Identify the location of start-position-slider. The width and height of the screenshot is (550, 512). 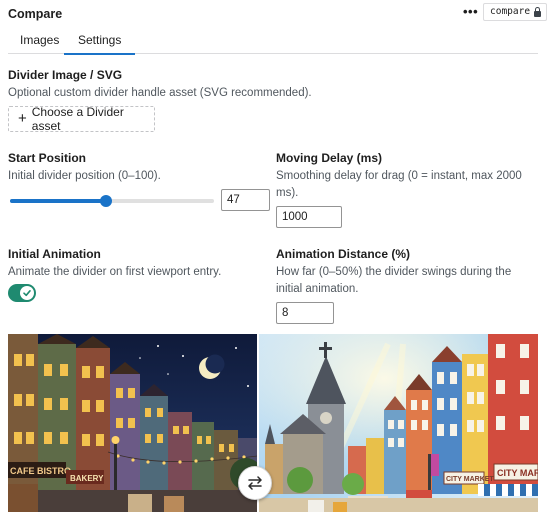
(112, 201).